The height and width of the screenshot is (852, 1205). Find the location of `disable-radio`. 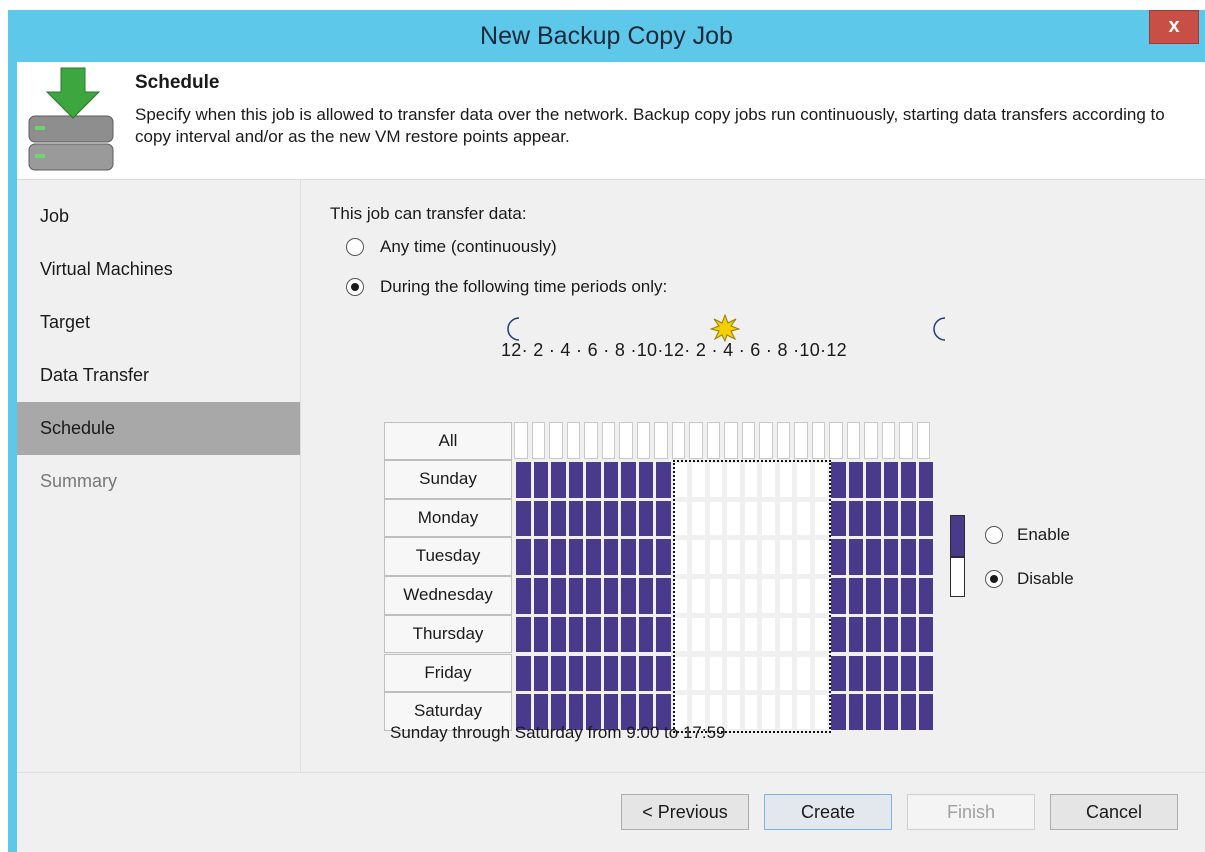

disable-radio is located at coordinates (994, 579).